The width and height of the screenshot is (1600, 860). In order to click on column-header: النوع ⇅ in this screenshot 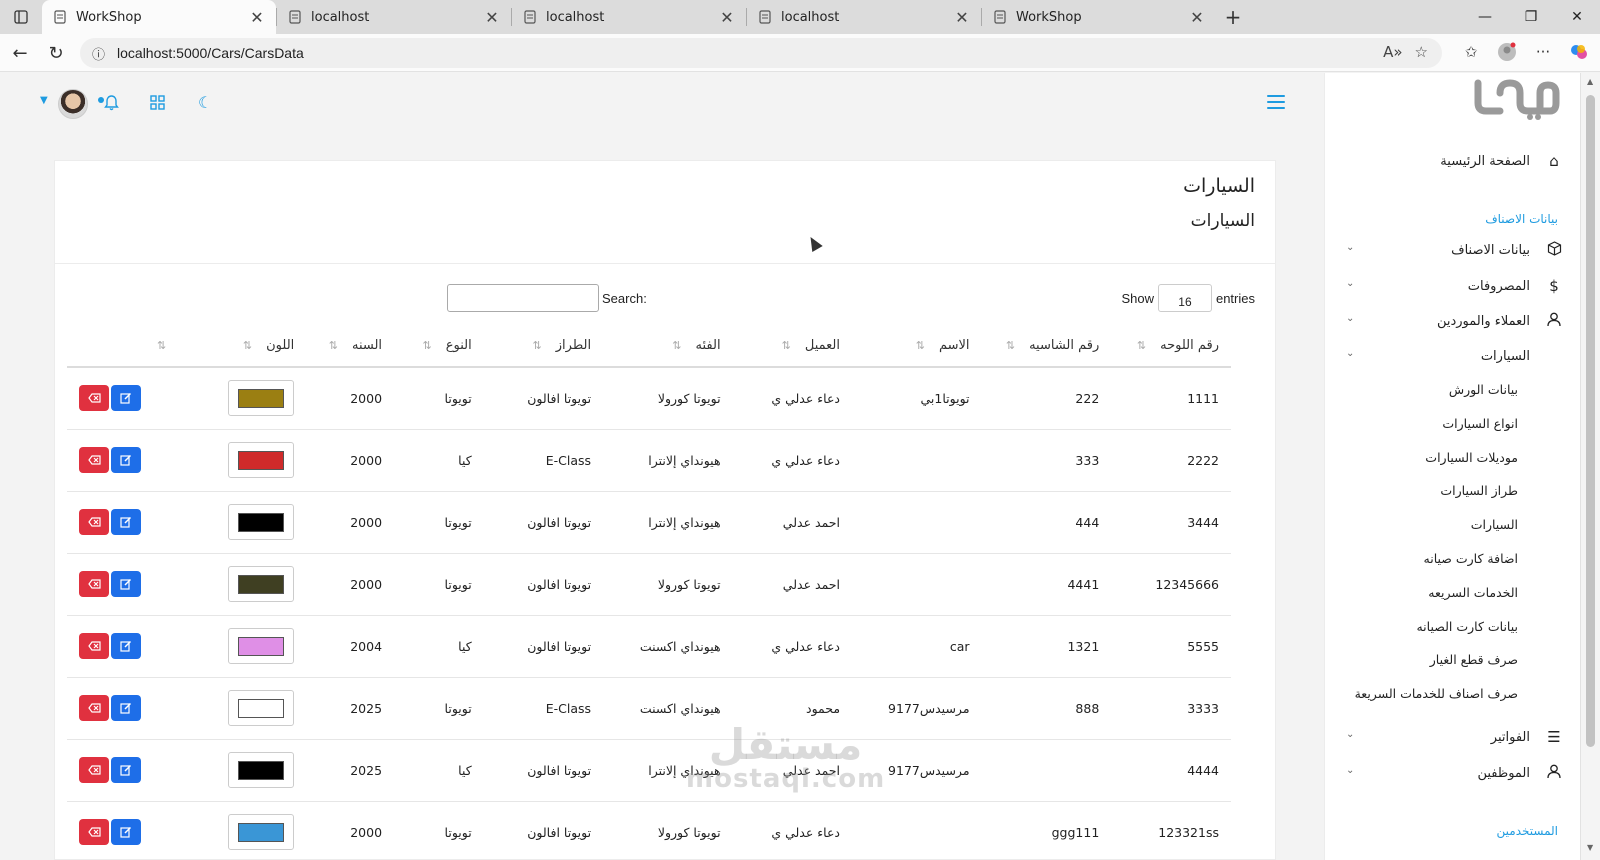, I will do `click(439, 346)`.